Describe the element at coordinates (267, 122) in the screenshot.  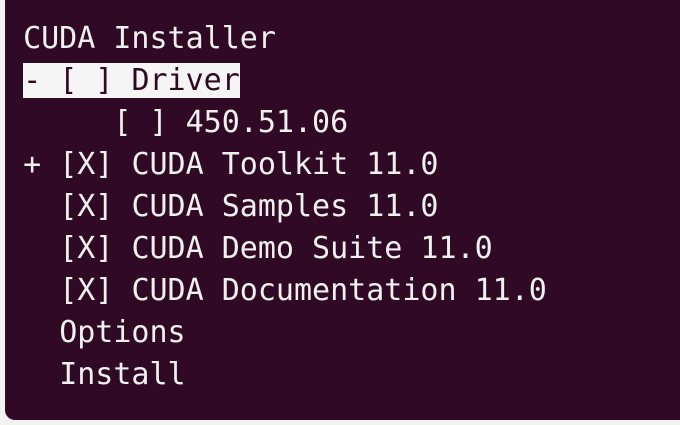
I see `driver-version-label: 450.51.06` at that location.